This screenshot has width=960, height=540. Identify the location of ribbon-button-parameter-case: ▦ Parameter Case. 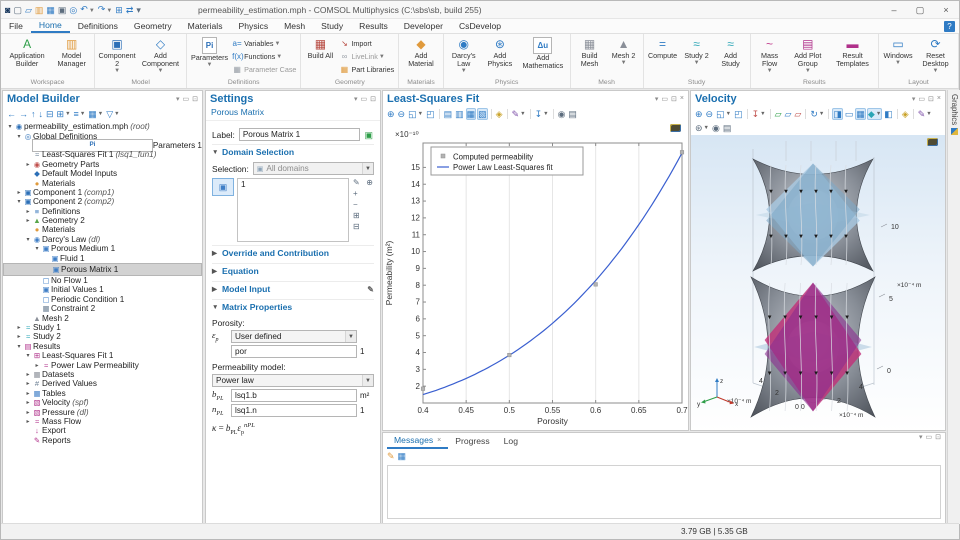
(264, 69).